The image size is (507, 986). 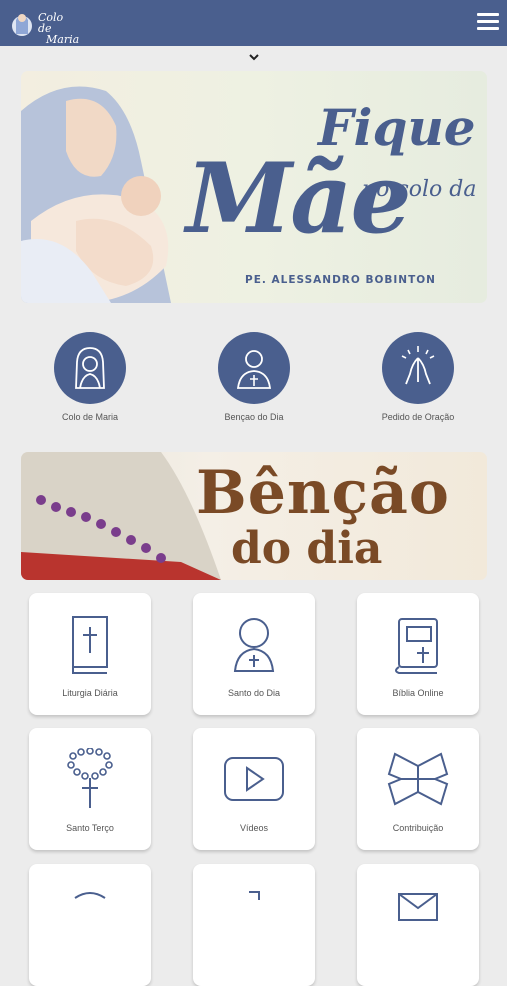 I want to click on card-label: Santo do Dia, so click(x=254, y=693).